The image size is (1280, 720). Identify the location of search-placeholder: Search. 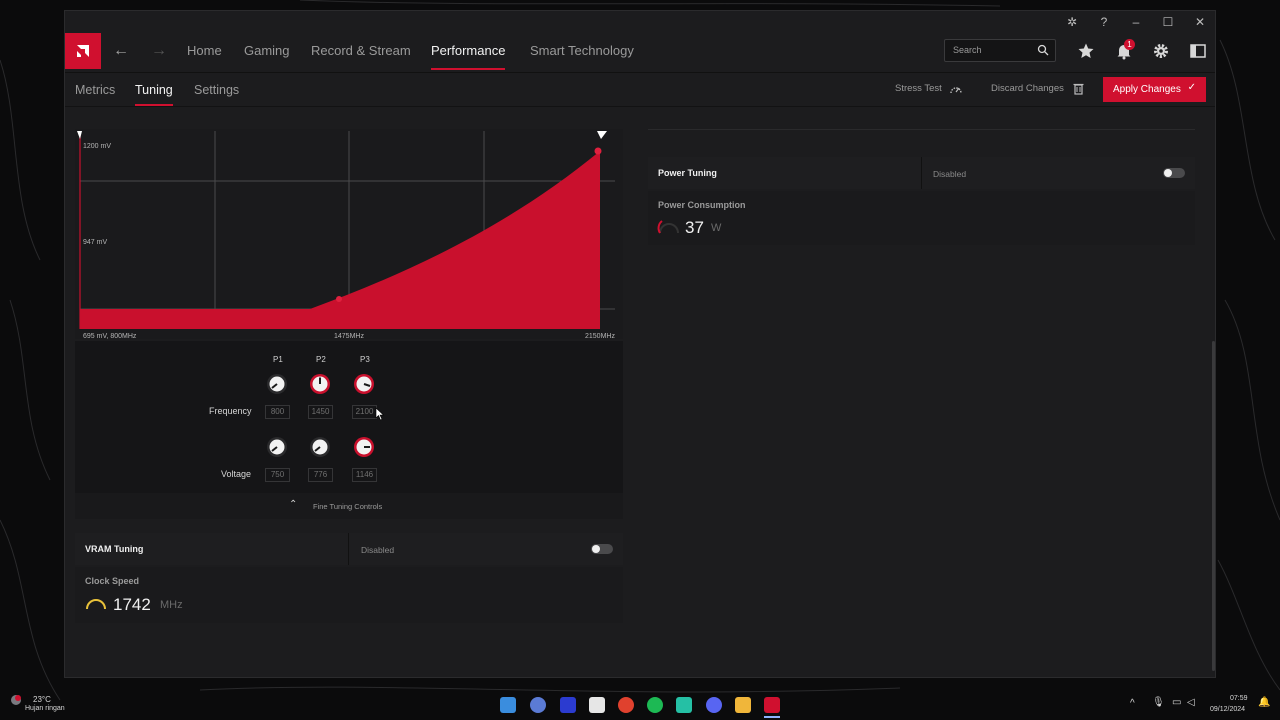
(967, 50).